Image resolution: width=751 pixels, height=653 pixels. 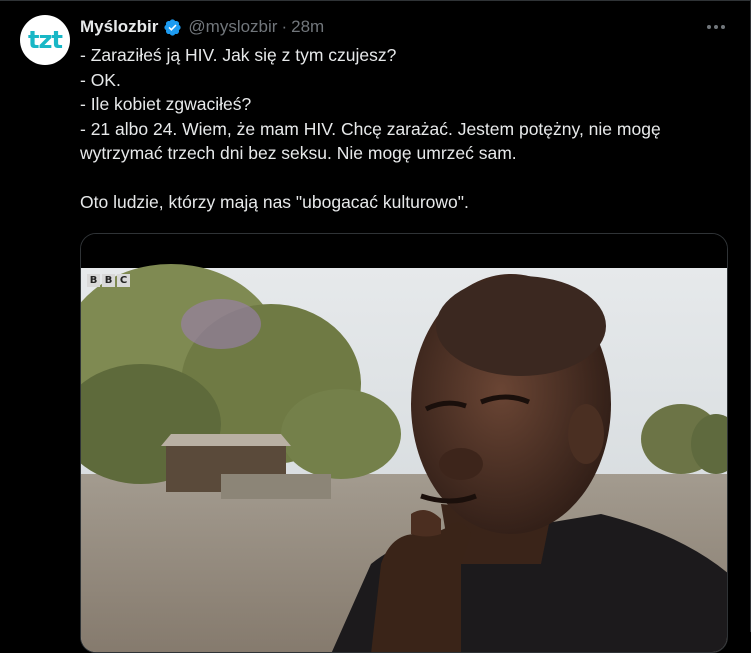 What do you see at coordinates (307, 27) in the screenshot?
I see `tweet-timestamp: 28m` at bounding box center [307, 27].